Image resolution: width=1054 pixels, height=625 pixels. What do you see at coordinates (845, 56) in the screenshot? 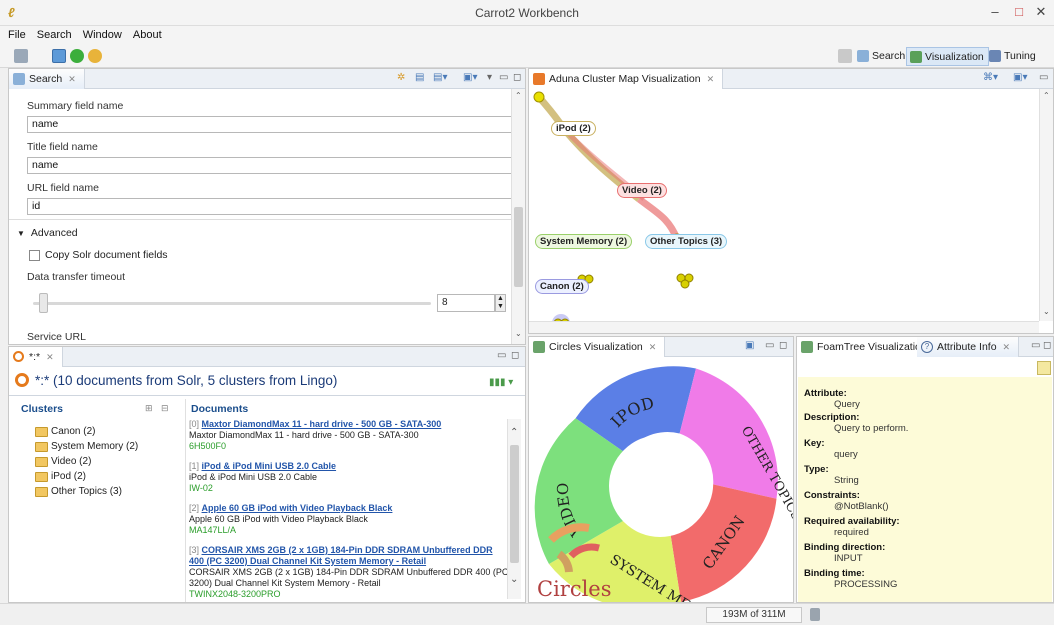
I see `open-perspective-icon` at bounding box center [845, 56].